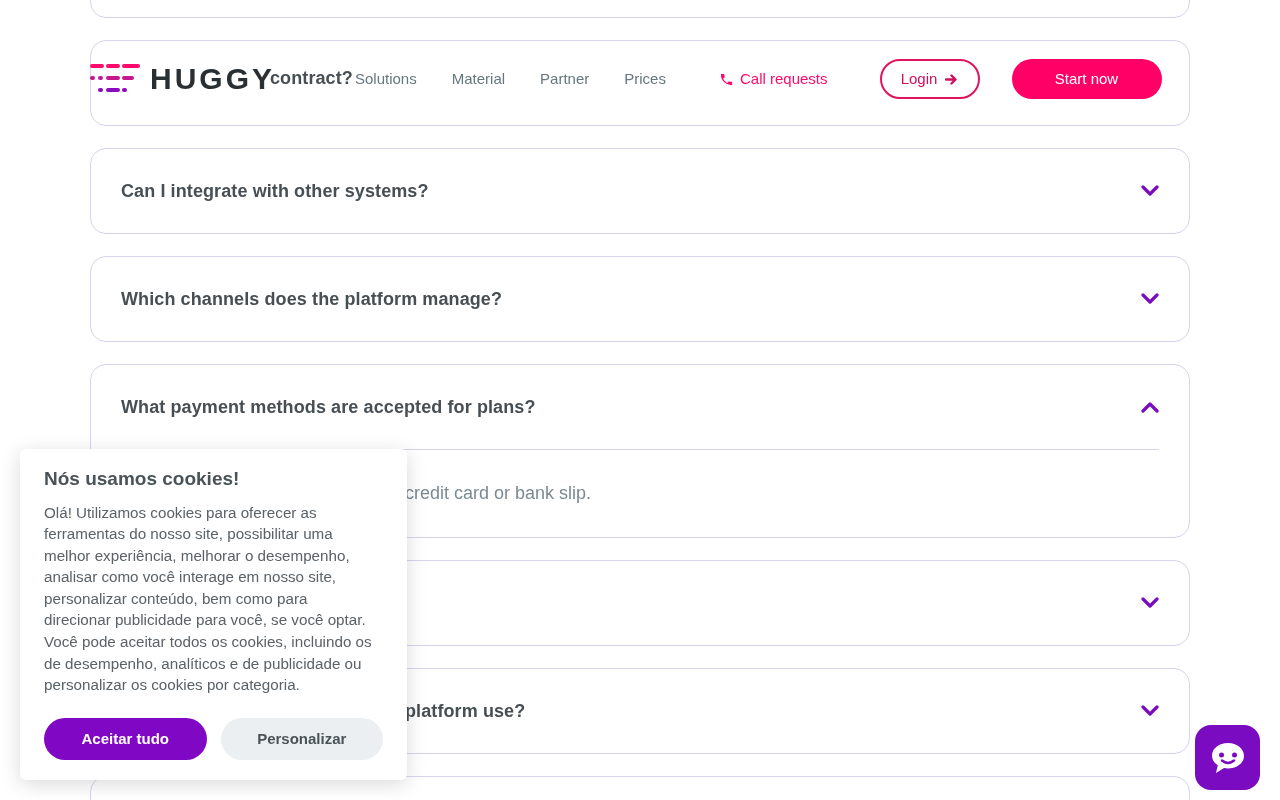  What do you see at coordinates (498, 493) in the screenshot?
I see `faq-answer: credit card or bank slip.` at bounding box center [498, 493].